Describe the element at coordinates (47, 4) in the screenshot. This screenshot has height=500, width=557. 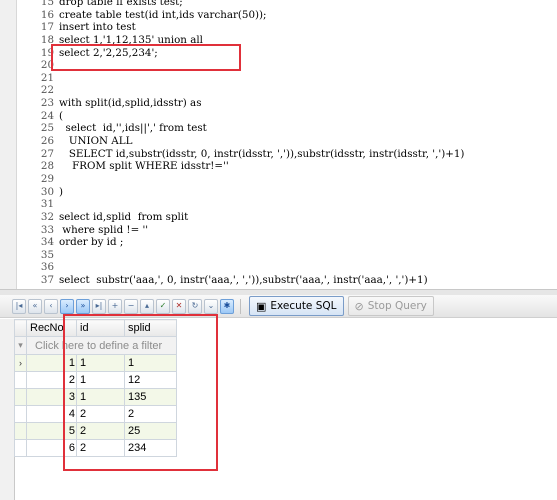
I see `line-number: 15` at that location.